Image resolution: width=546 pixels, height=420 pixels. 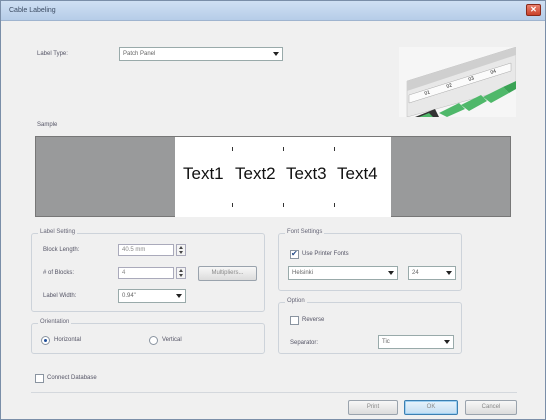 What do you see at coordinates (58, 232) in the screenshot?
I see `label-setting-title: Label Setting` at bounding box center [58, 232].